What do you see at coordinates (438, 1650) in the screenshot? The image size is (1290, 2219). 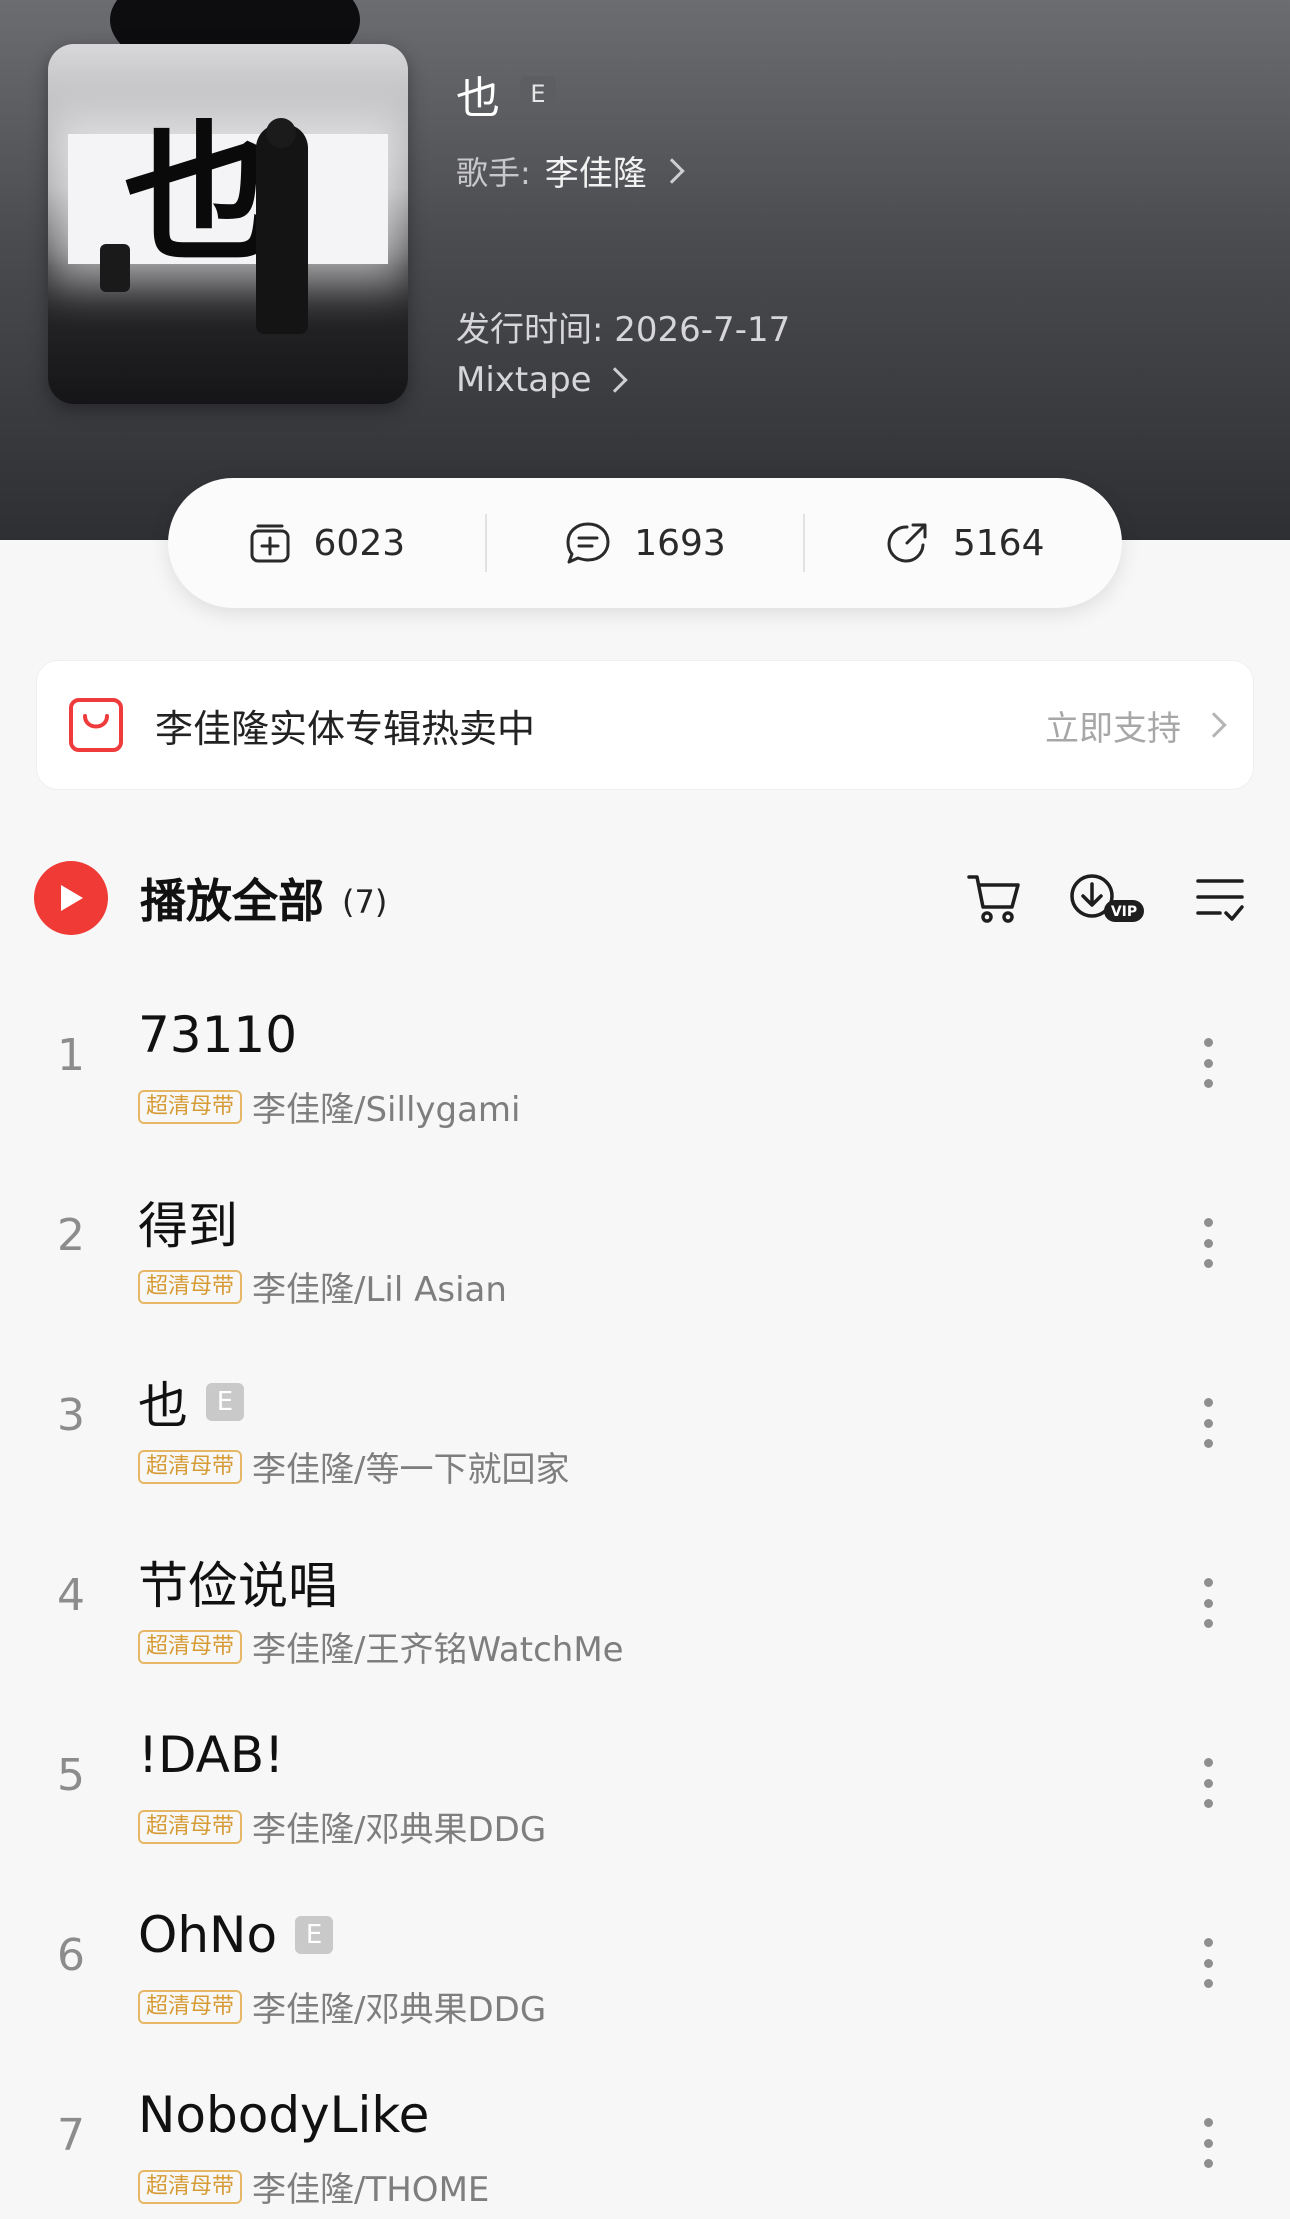 I see `track-artists: 李佳隆/王齐铭WatchMe` at bounding box center [438, 1650].